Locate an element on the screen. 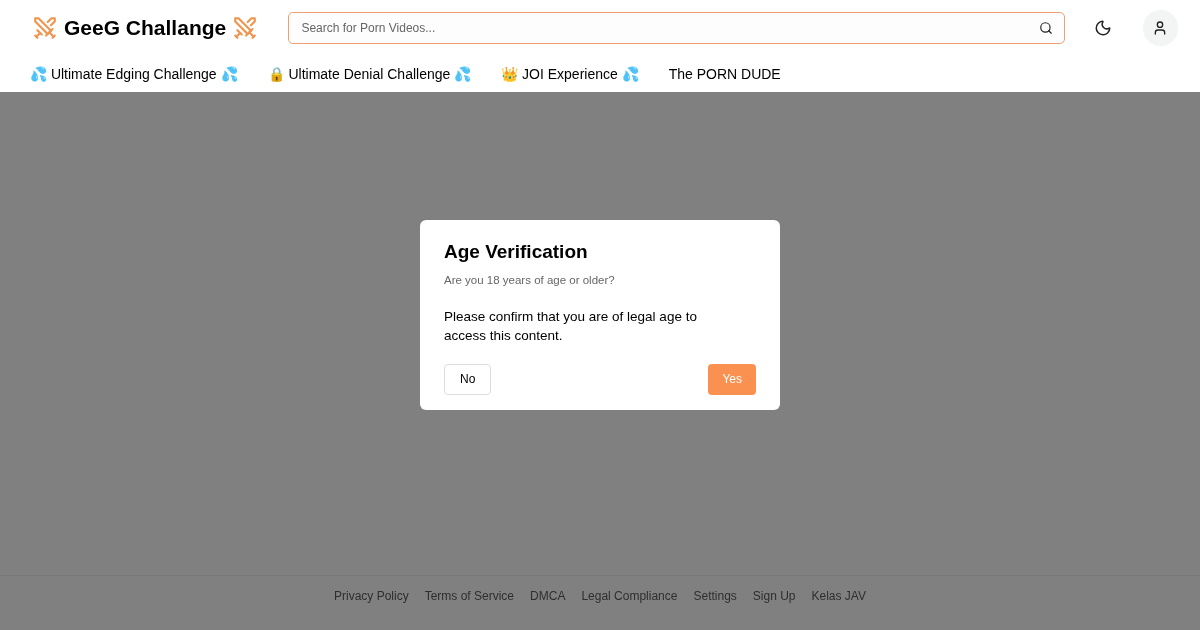 The height and width of the screenshot is (630, 1200). site-logo: GeeG Challange is located at coordinates (145, 28).